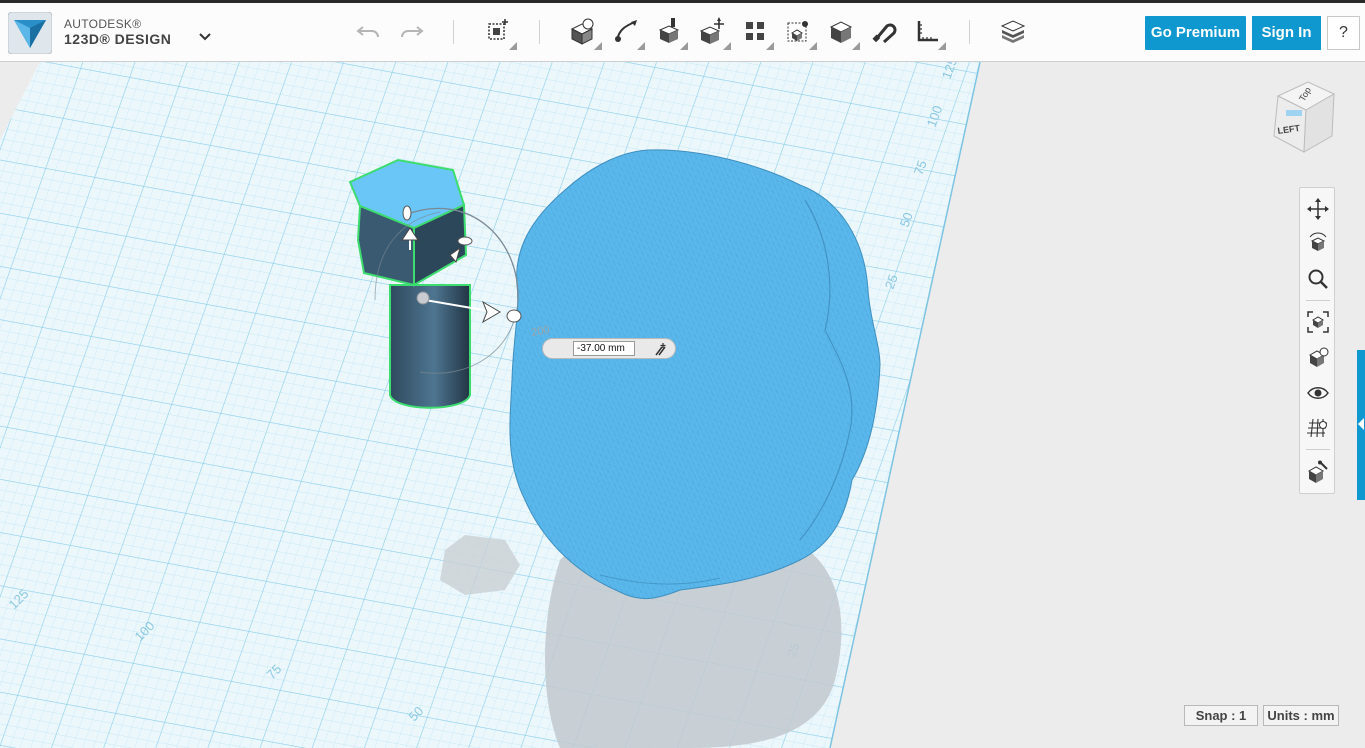 The image size is (1365, 748). Describe the element at coordinates (1318, 209) in the screenshot. I see `pan-icon` at that location.